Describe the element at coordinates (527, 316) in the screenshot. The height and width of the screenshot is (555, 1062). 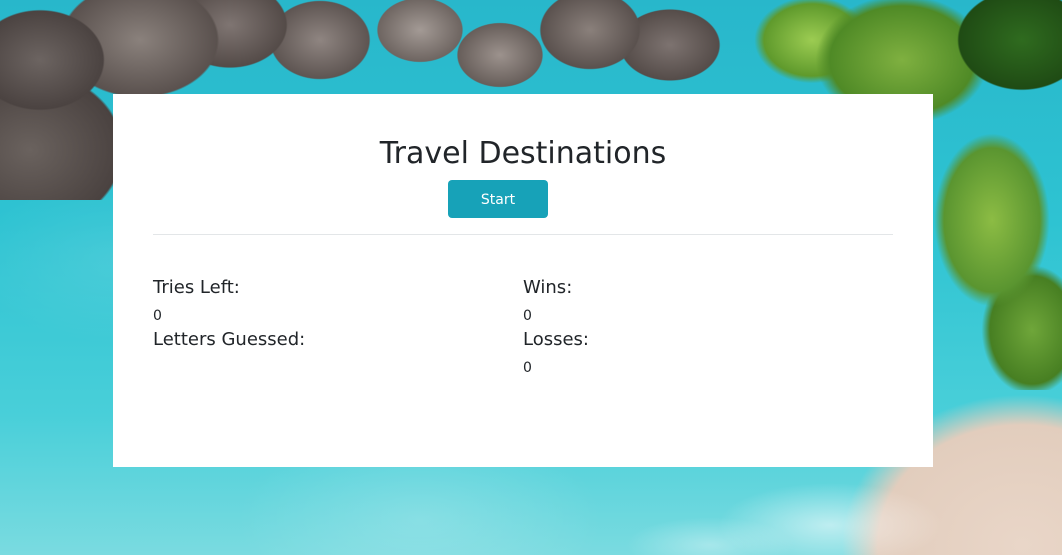
I see `wins-value: 0` at that location.